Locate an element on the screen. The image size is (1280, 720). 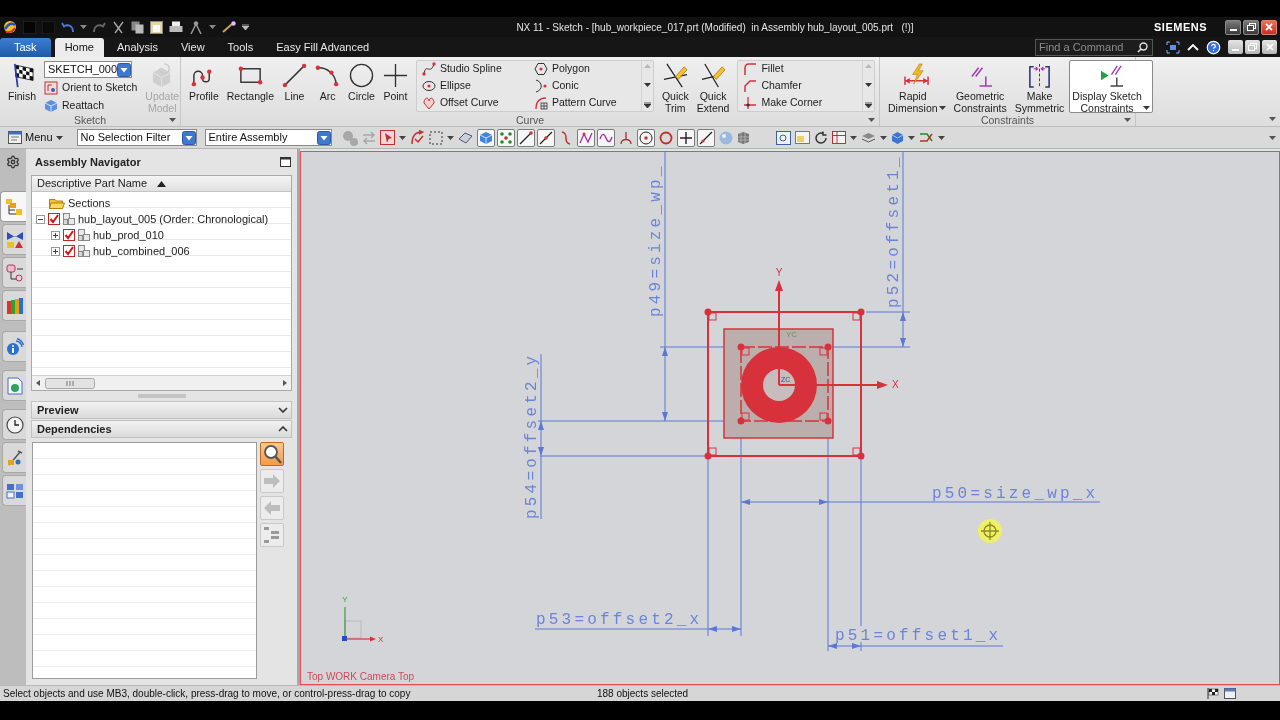
ribbon-button: Point is located at coordinates (395, 86).